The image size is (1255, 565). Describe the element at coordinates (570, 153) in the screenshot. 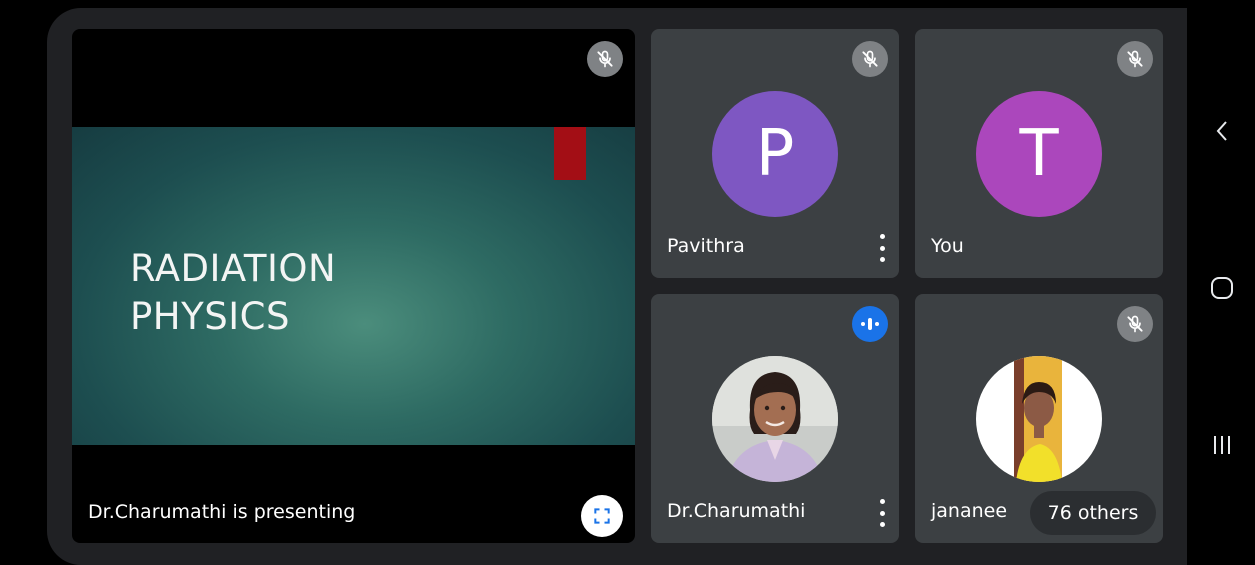

I see `slide-accent-bar` at that location.